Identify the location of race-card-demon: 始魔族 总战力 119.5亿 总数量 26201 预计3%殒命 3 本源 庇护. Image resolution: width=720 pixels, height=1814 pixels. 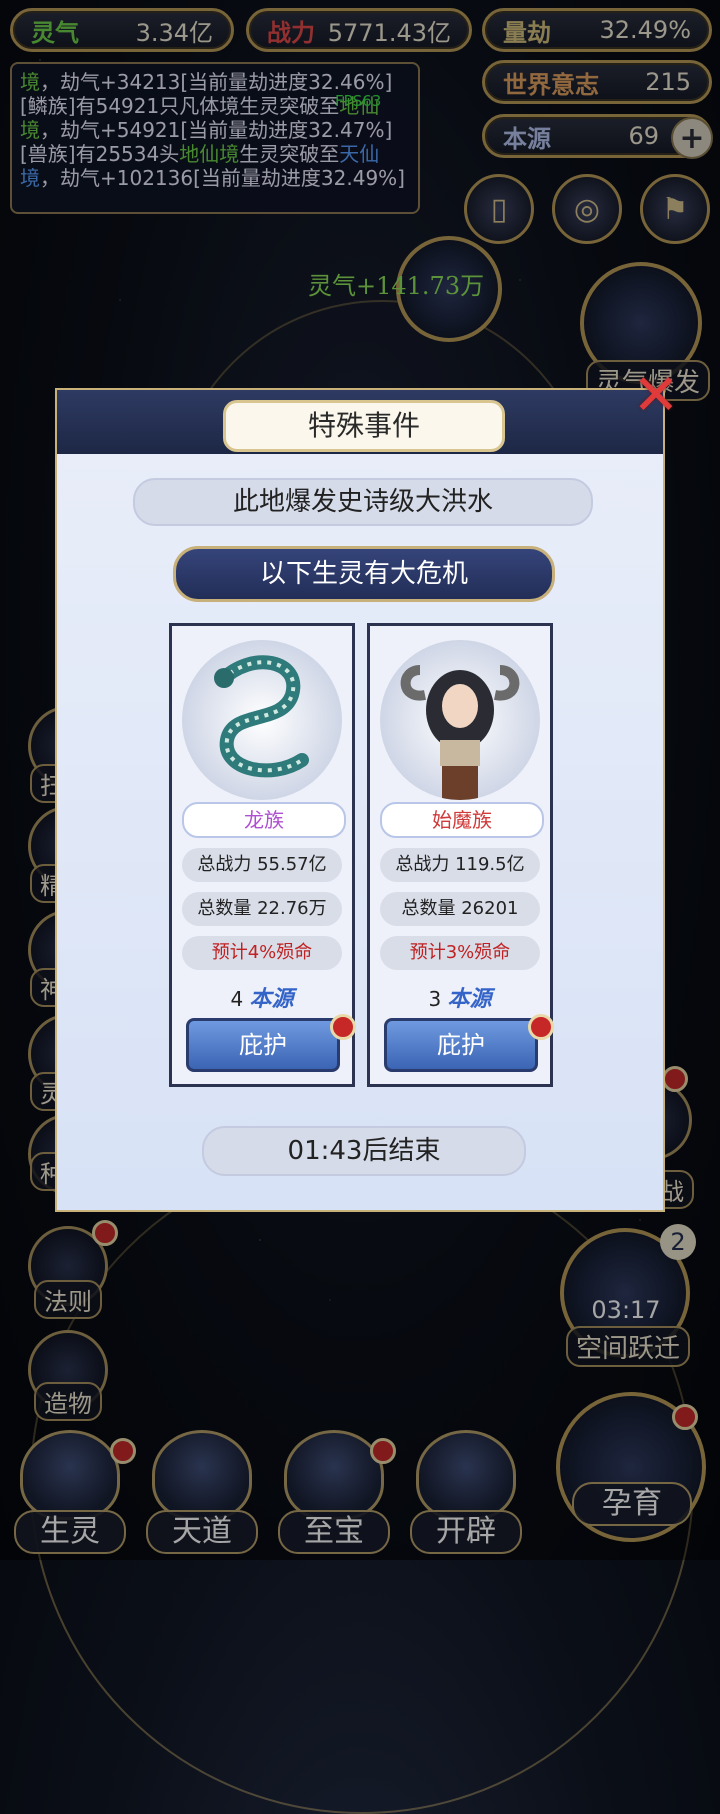
(460, 855).